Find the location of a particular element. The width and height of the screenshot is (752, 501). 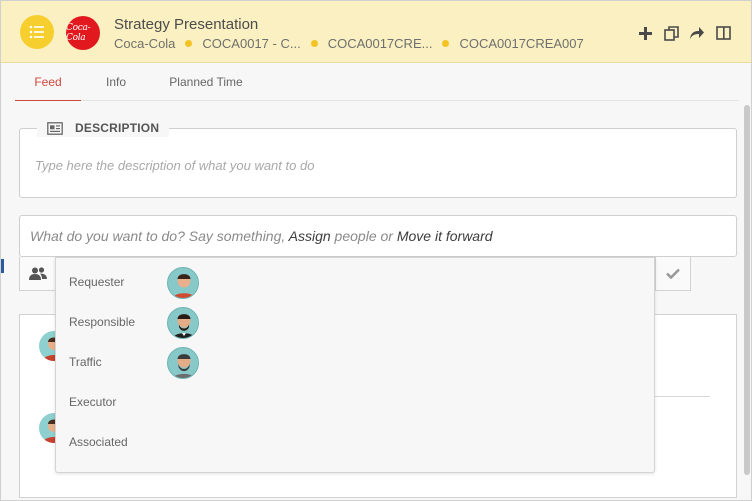

duplicate-button is located at coordinates (671, 33).